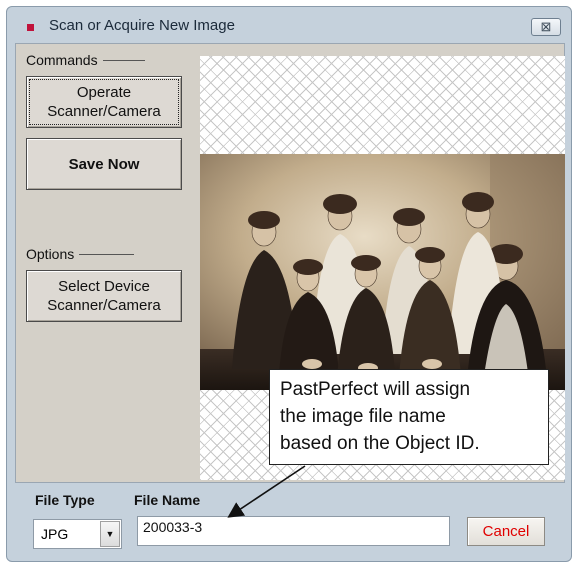 The image size is (575, 565). I want to click on cancel-label: Cancel, so click(506, 531).